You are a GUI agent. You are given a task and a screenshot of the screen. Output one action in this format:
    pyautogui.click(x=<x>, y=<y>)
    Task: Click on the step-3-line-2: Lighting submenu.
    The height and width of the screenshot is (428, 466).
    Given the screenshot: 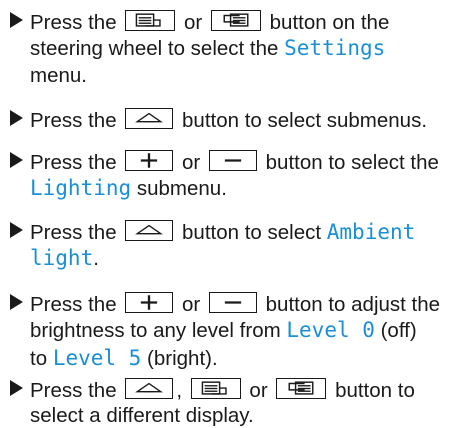 What is the action you would take?
    pyautogui.click(x=128, y=188)
    